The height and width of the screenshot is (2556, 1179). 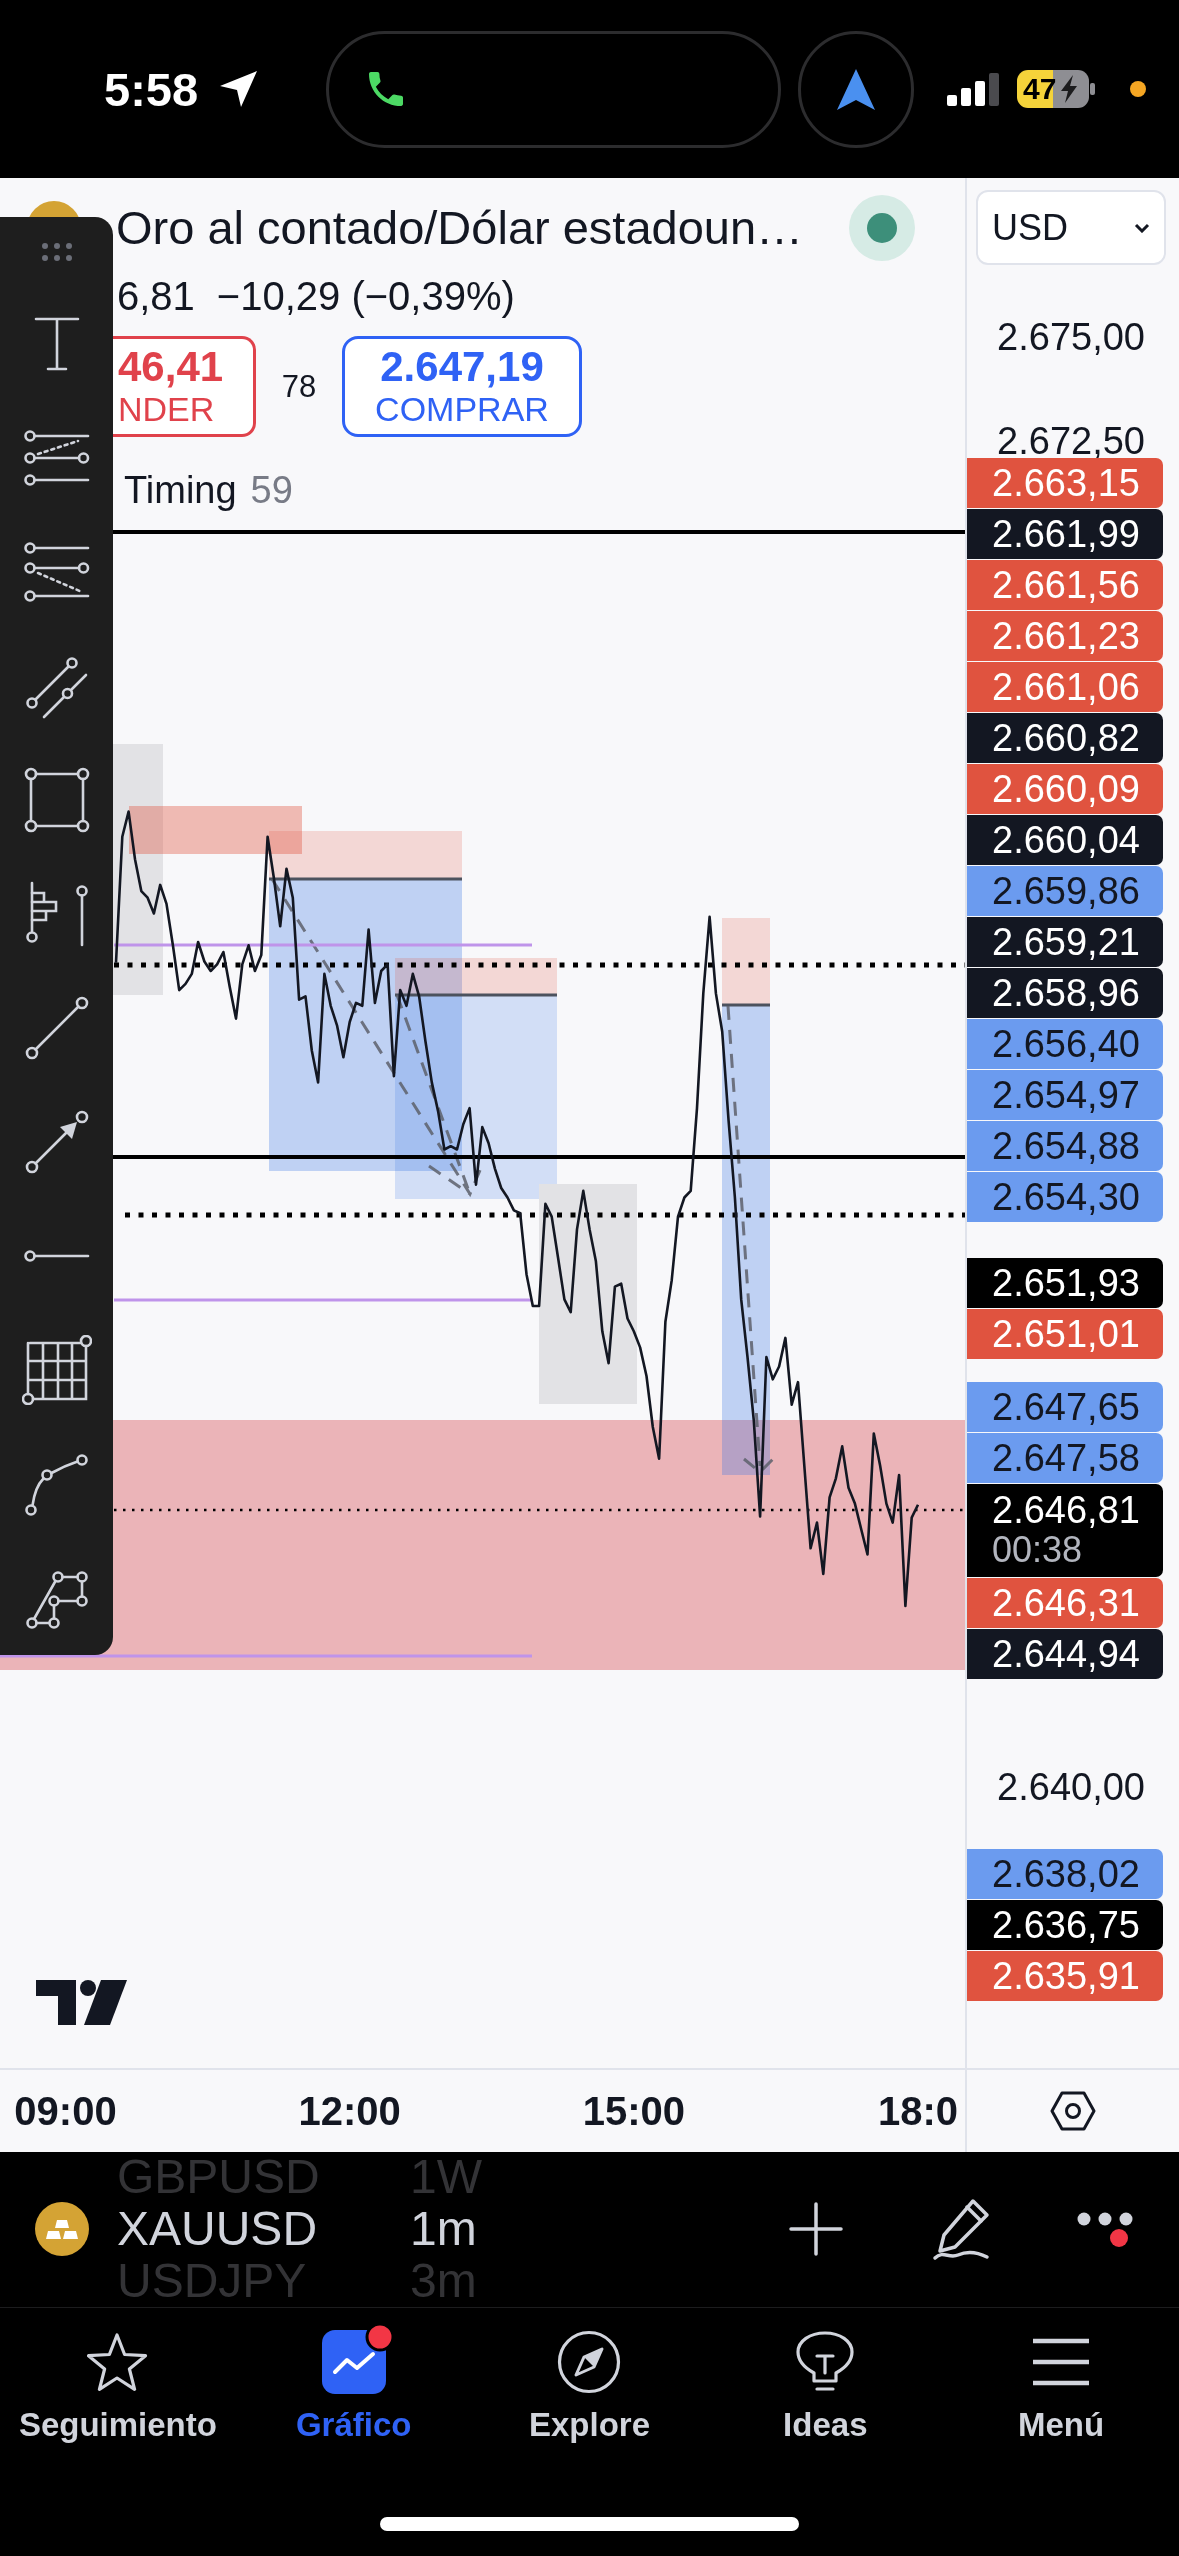 What do you see at coordinates (56, 1484) in the screenshot?
I see `curve-icon` at bounding box center [56, 1484].